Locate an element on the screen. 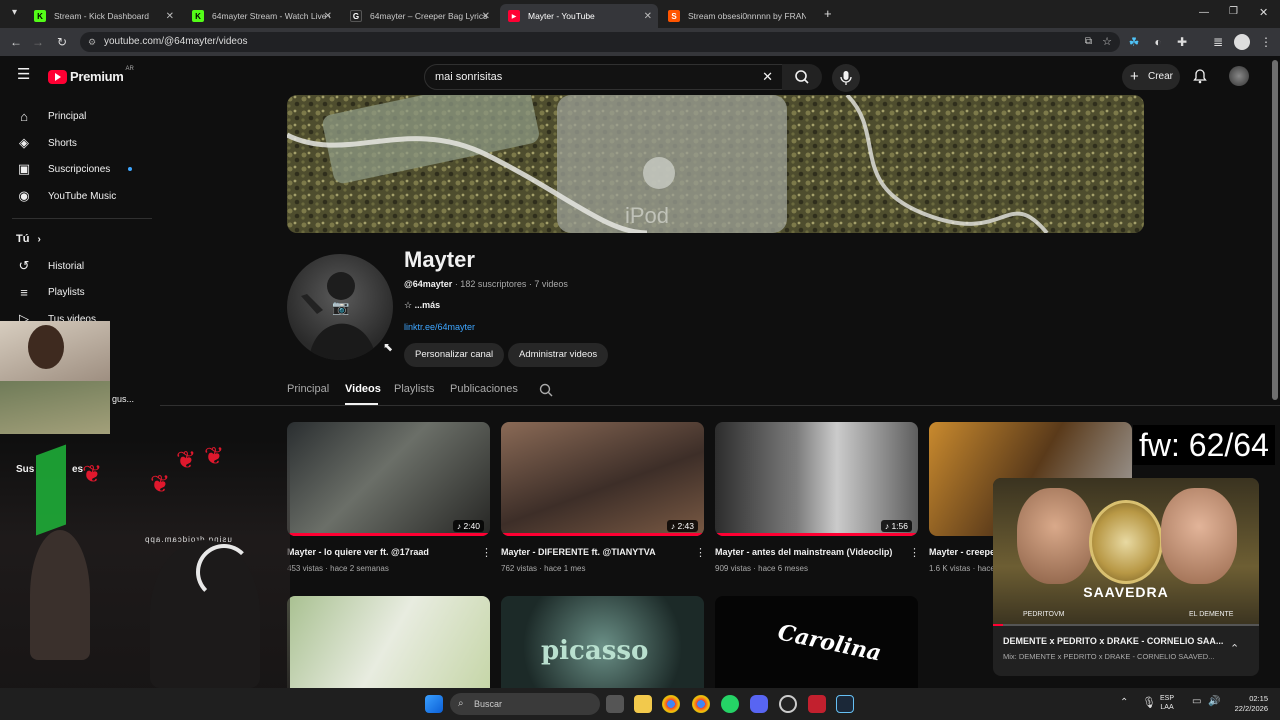 This screenshot has height=720, width=1280. maximize-icon: ❐ is located at coordinates (1233, 11).